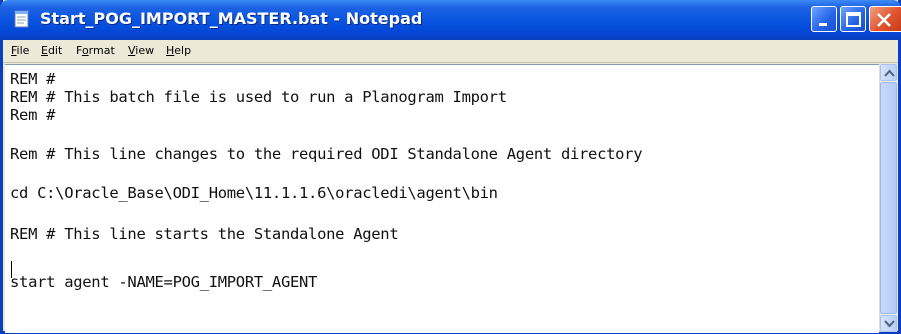  What do you see at coordinates (450, 51) in the screenshot?
I see `menu-bar: File Edit Format View Help` at bounding box center [450, 51].